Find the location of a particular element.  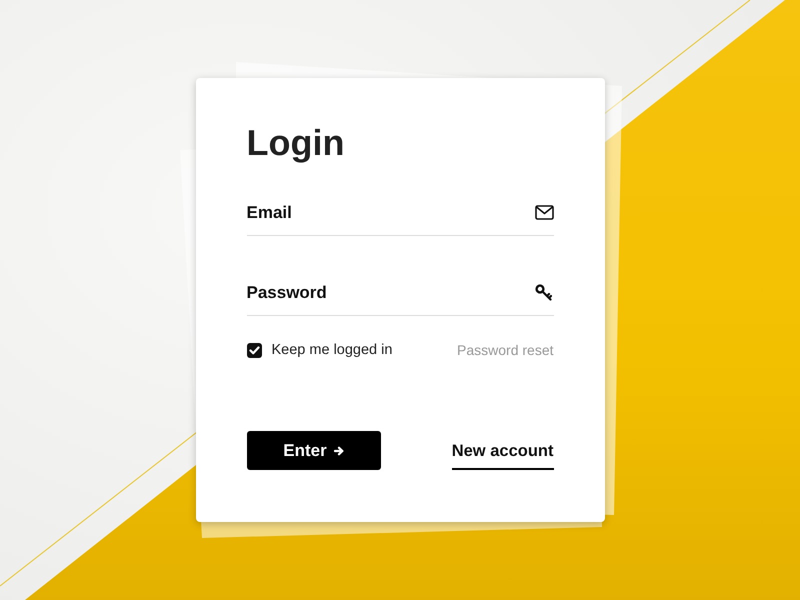

enter-button: Enter is located at coordinates (313, 450).